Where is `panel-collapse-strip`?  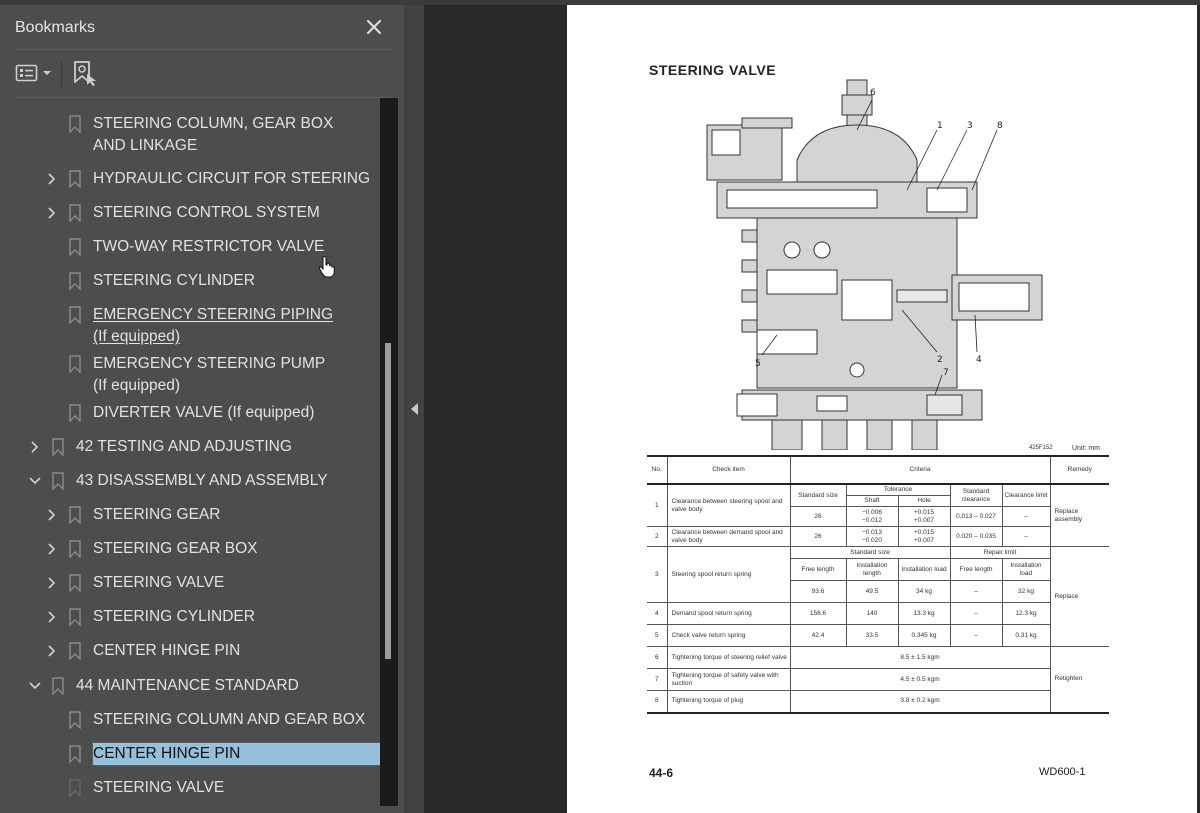
panel-collapse-strip is located at coordinates (414, 409).